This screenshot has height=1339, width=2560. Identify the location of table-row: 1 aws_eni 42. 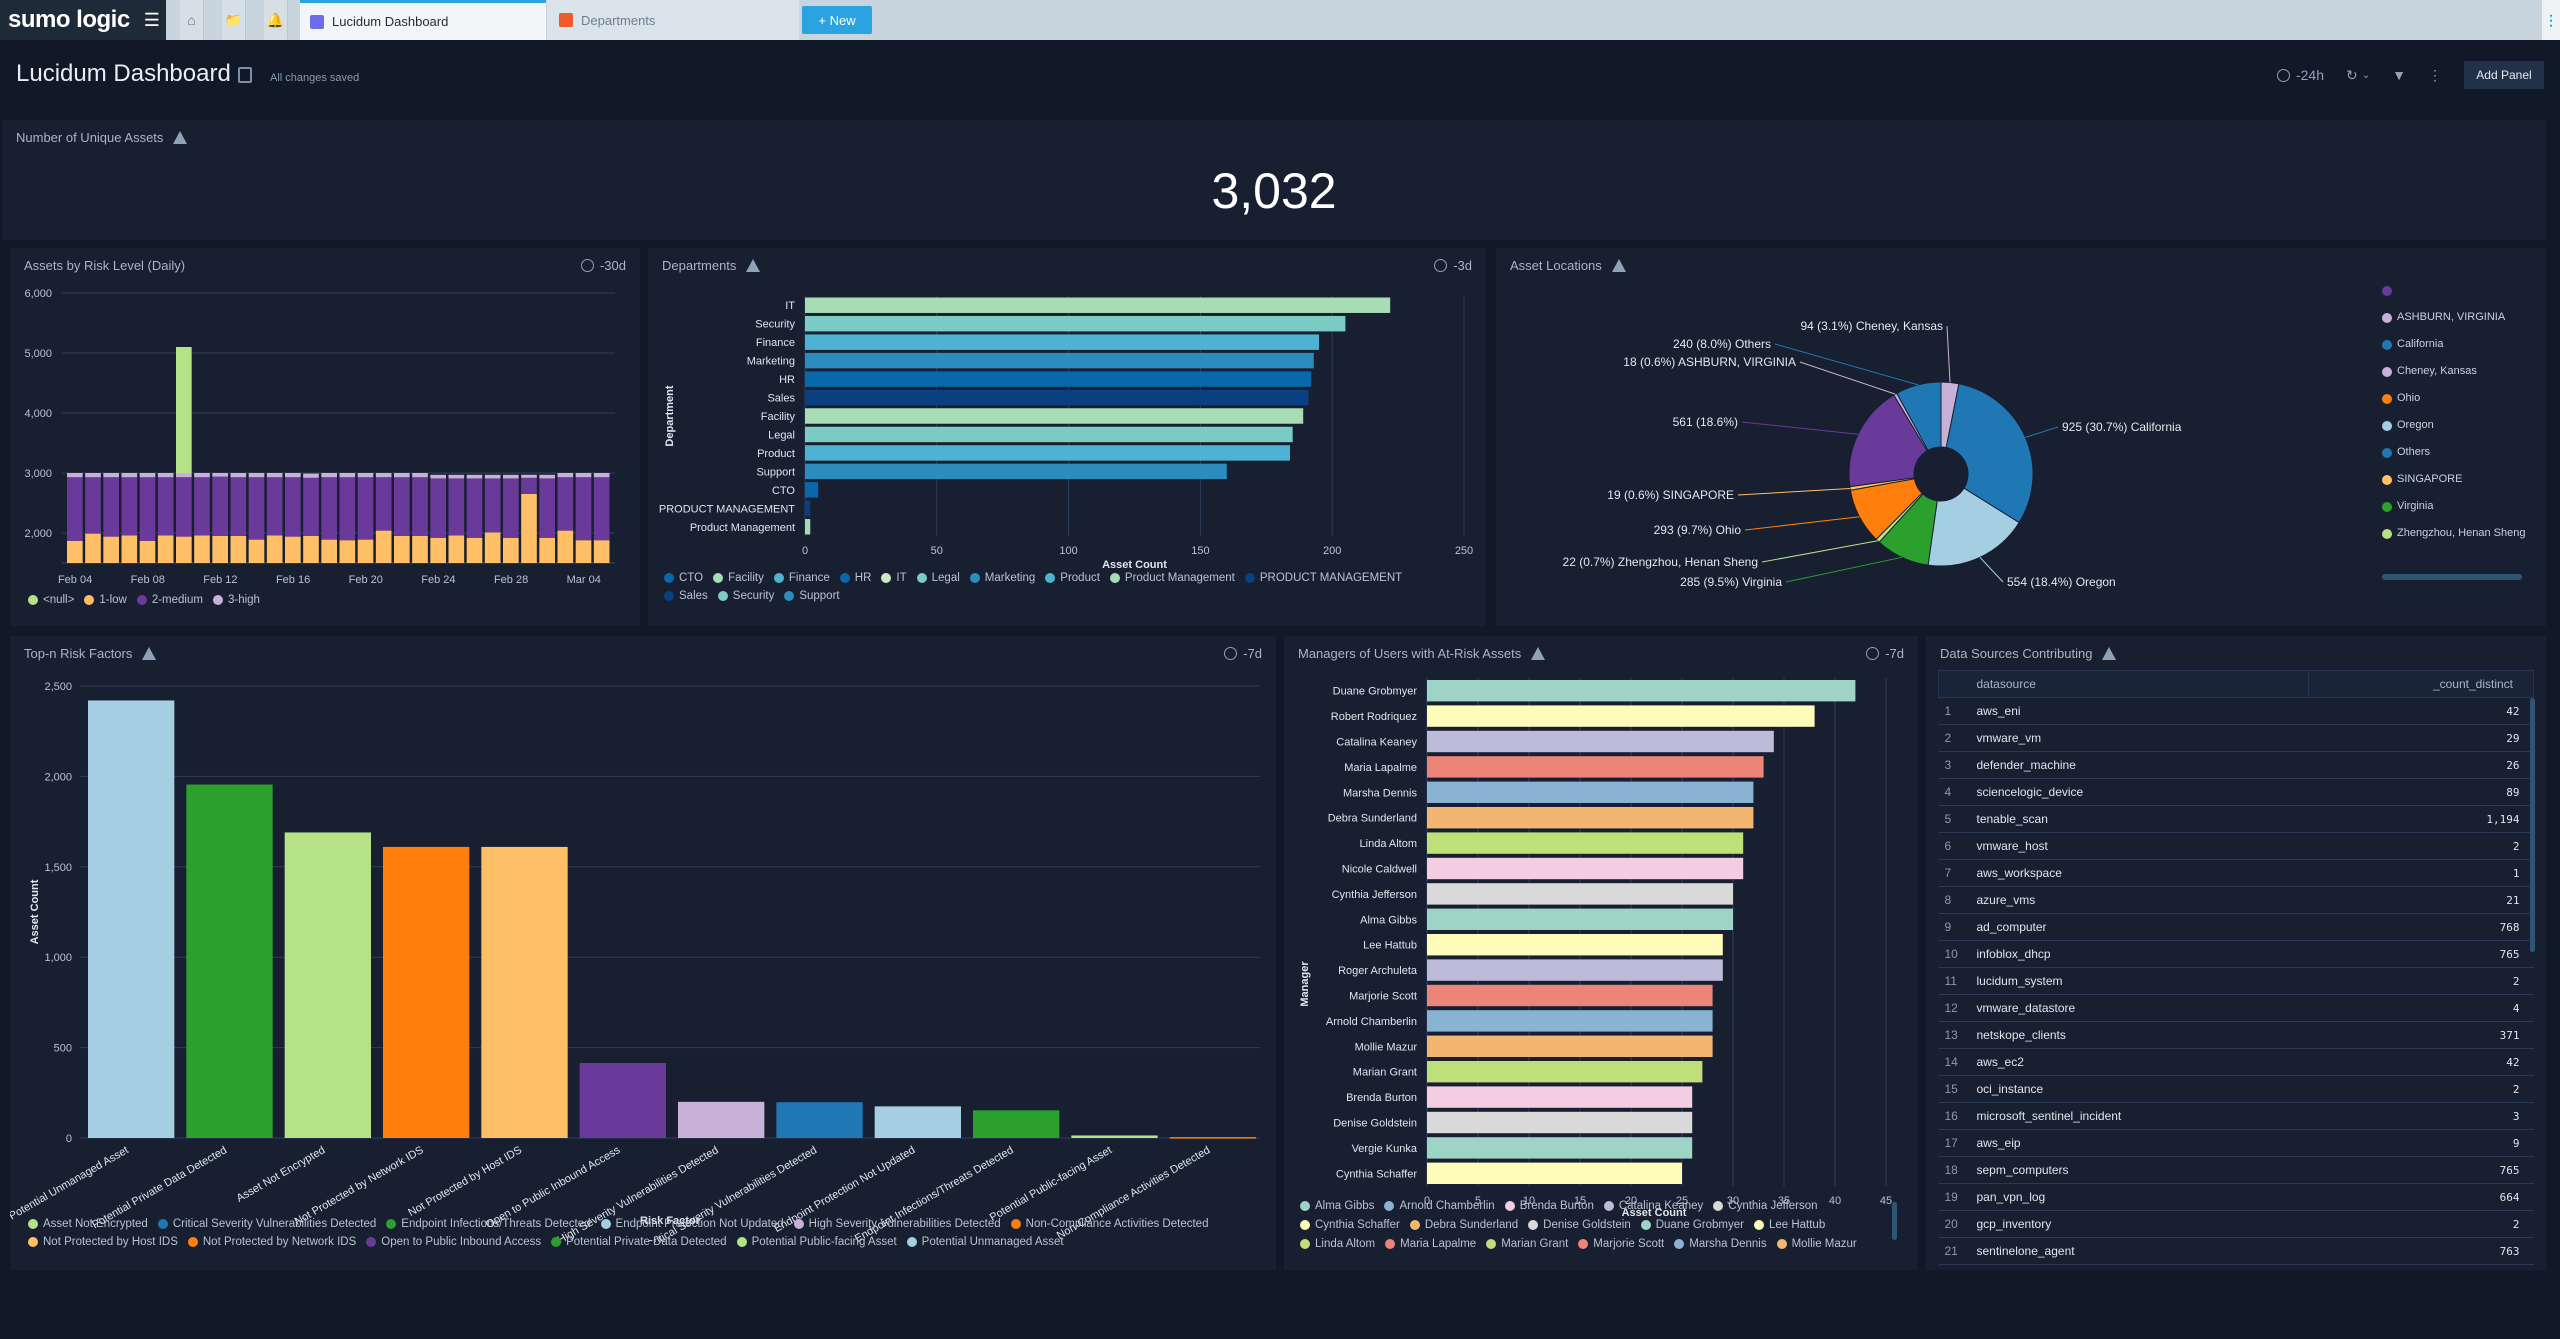
(2236, 711).